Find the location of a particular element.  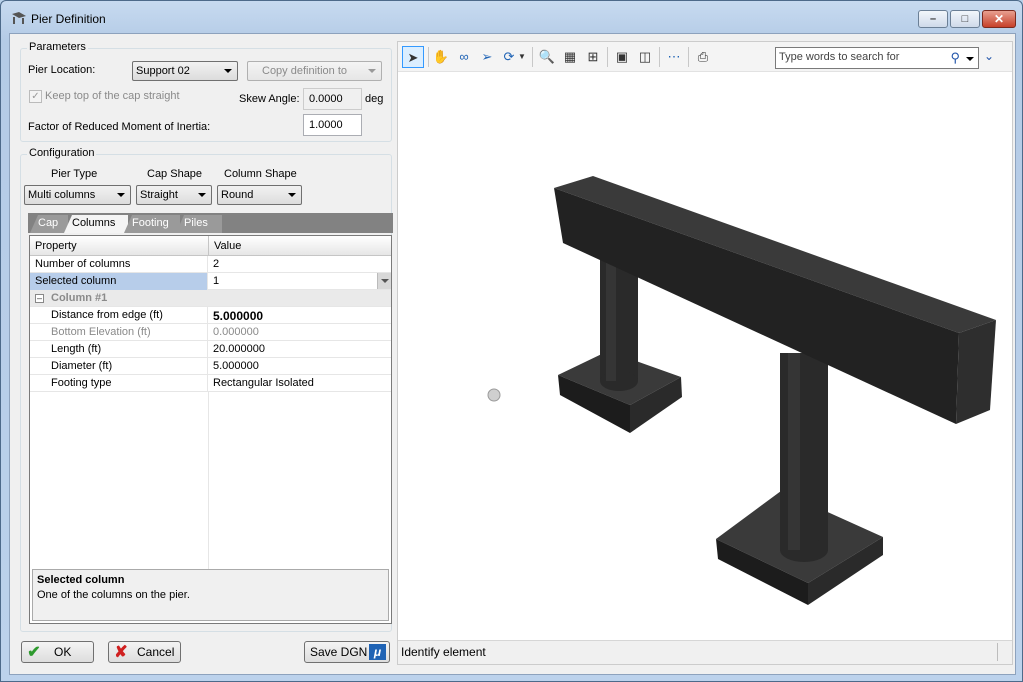

status-text: Identify element is located at coordinates (443, 652).